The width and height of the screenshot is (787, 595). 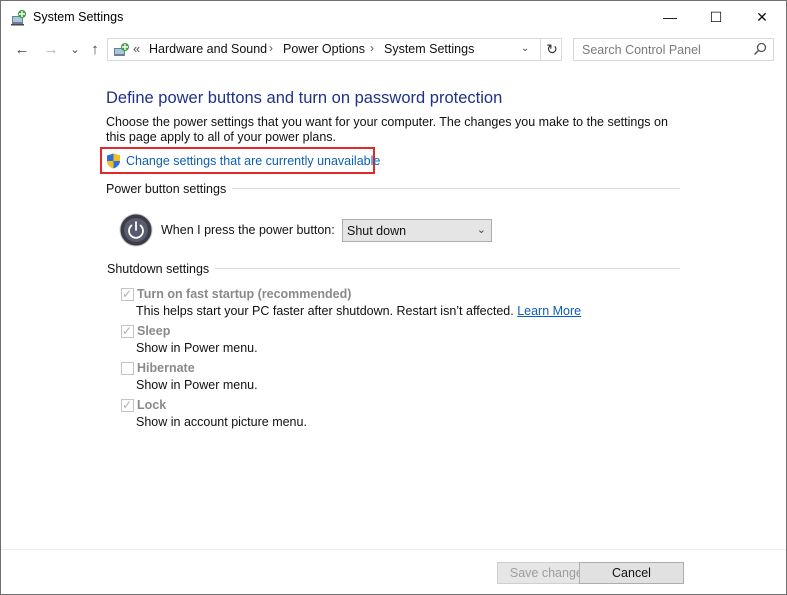 I want to click on refresh-button: ↻, so click(x=551, y=49).